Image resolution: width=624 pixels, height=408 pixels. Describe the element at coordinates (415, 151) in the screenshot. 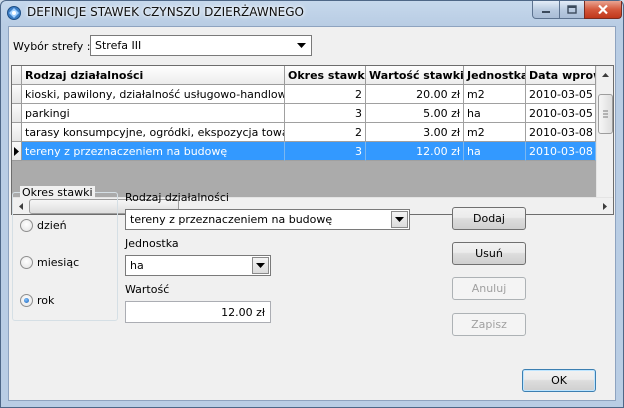

I see `cell-value: 12.00 zł` at that location.